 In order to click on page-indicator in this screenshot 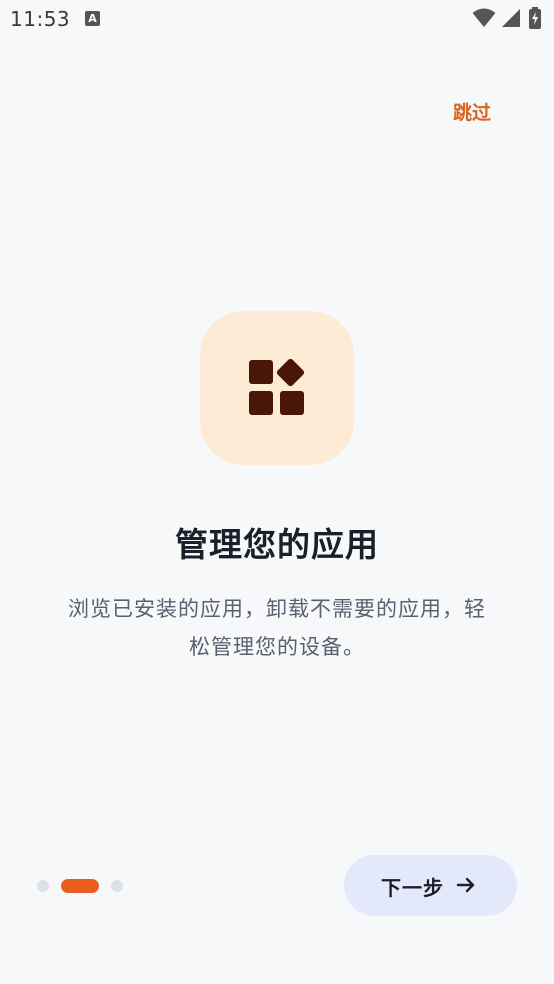, I will do `click(87, 886)`.